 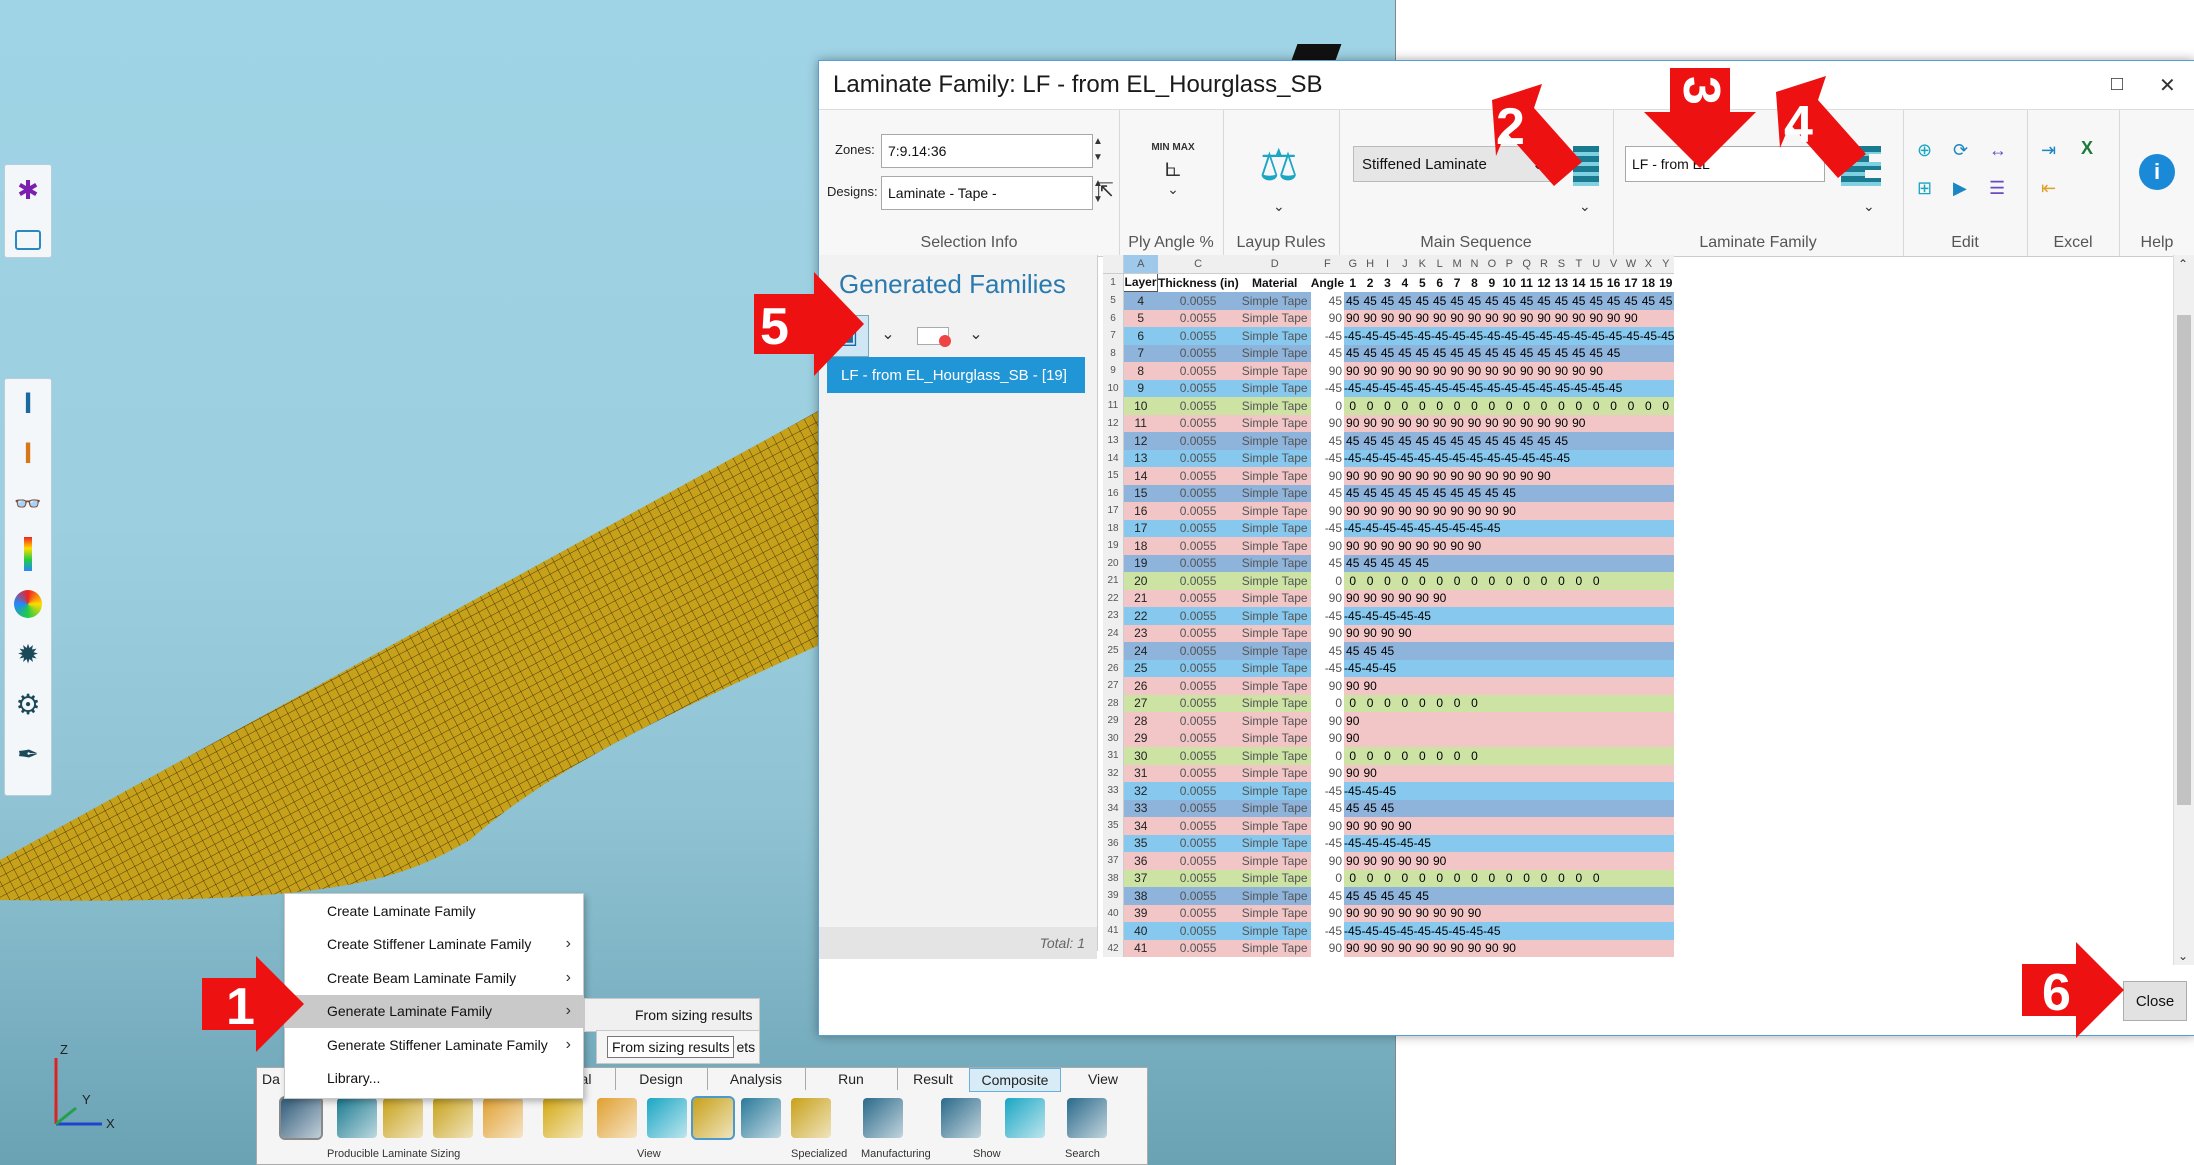 I want to click on table-row: 23 22 0.0055 Simple Tape -45 -45 -45 -45 -45 -45, so click(x=1389, y=616).